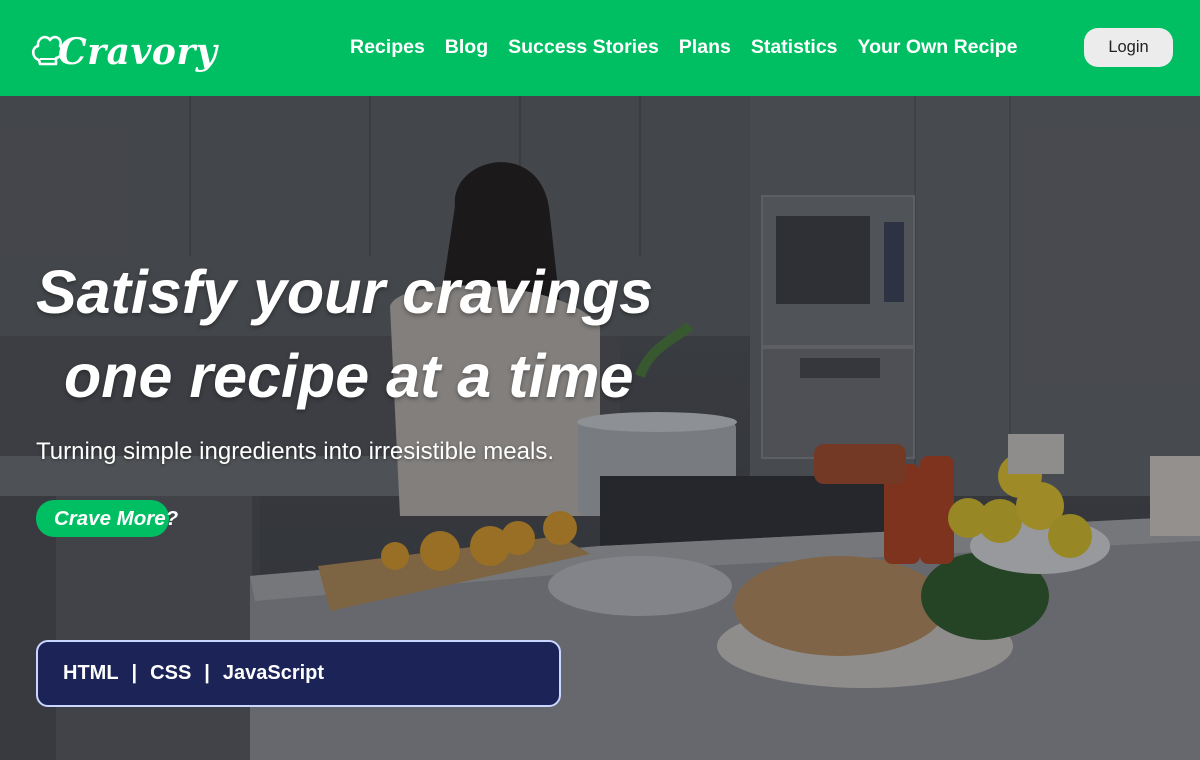  Describe the element at coordinates (345, 292) in the screenshot. I see `headline-line-1: Satisfy your cravings` at that location.